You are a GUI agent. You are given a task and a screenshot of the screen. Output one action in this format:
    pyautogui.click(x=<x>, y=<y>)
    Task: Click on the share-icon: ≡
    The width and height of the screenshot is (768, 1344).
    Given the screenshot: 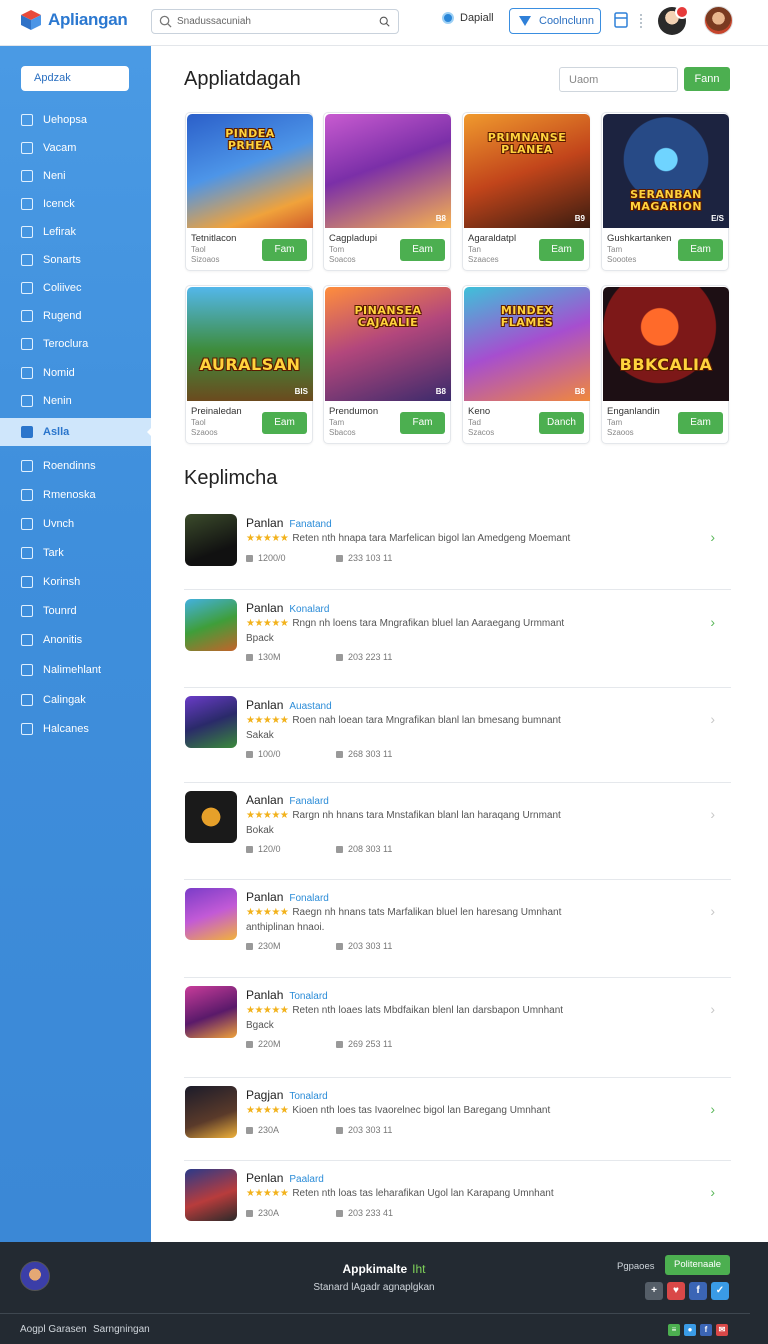 What is the action you would take?
    pyautogui.click(x=674, y=1330)
    